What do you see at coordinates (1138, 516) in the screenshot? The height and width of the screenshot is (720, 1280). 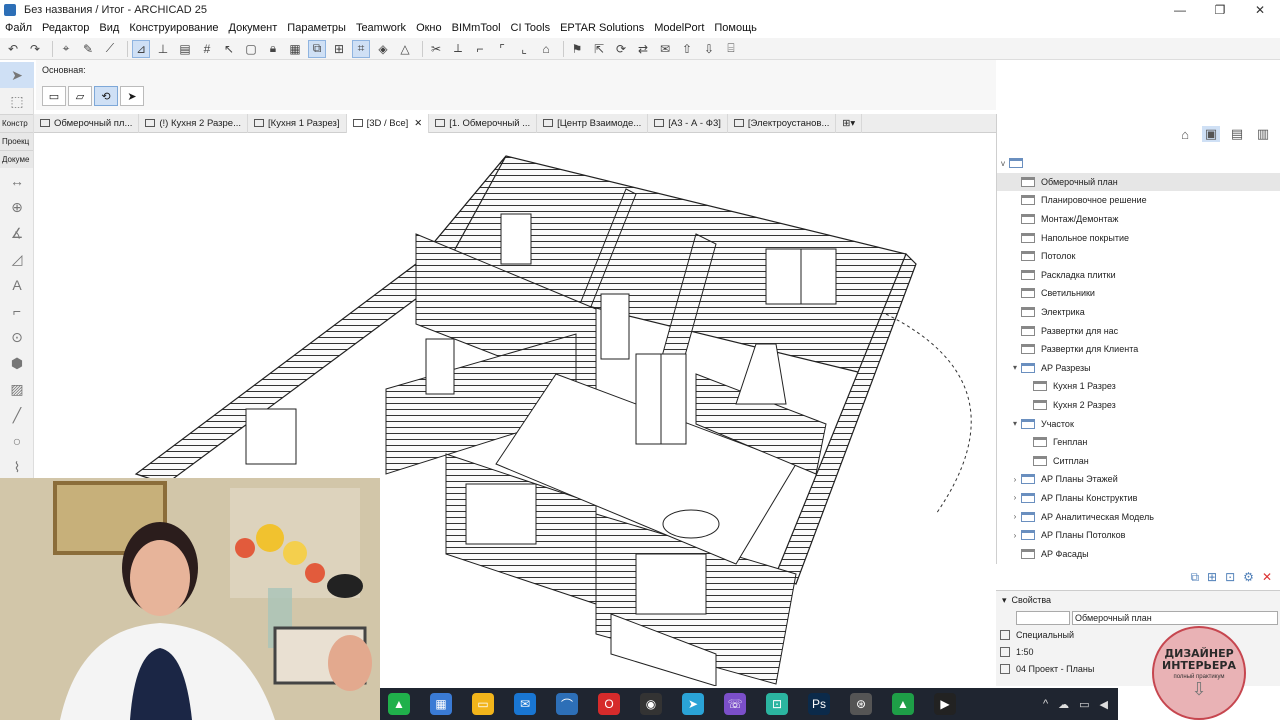 I see `navigator-item: › АР Аналитическая Модель` at bounding box center [1138, 516].